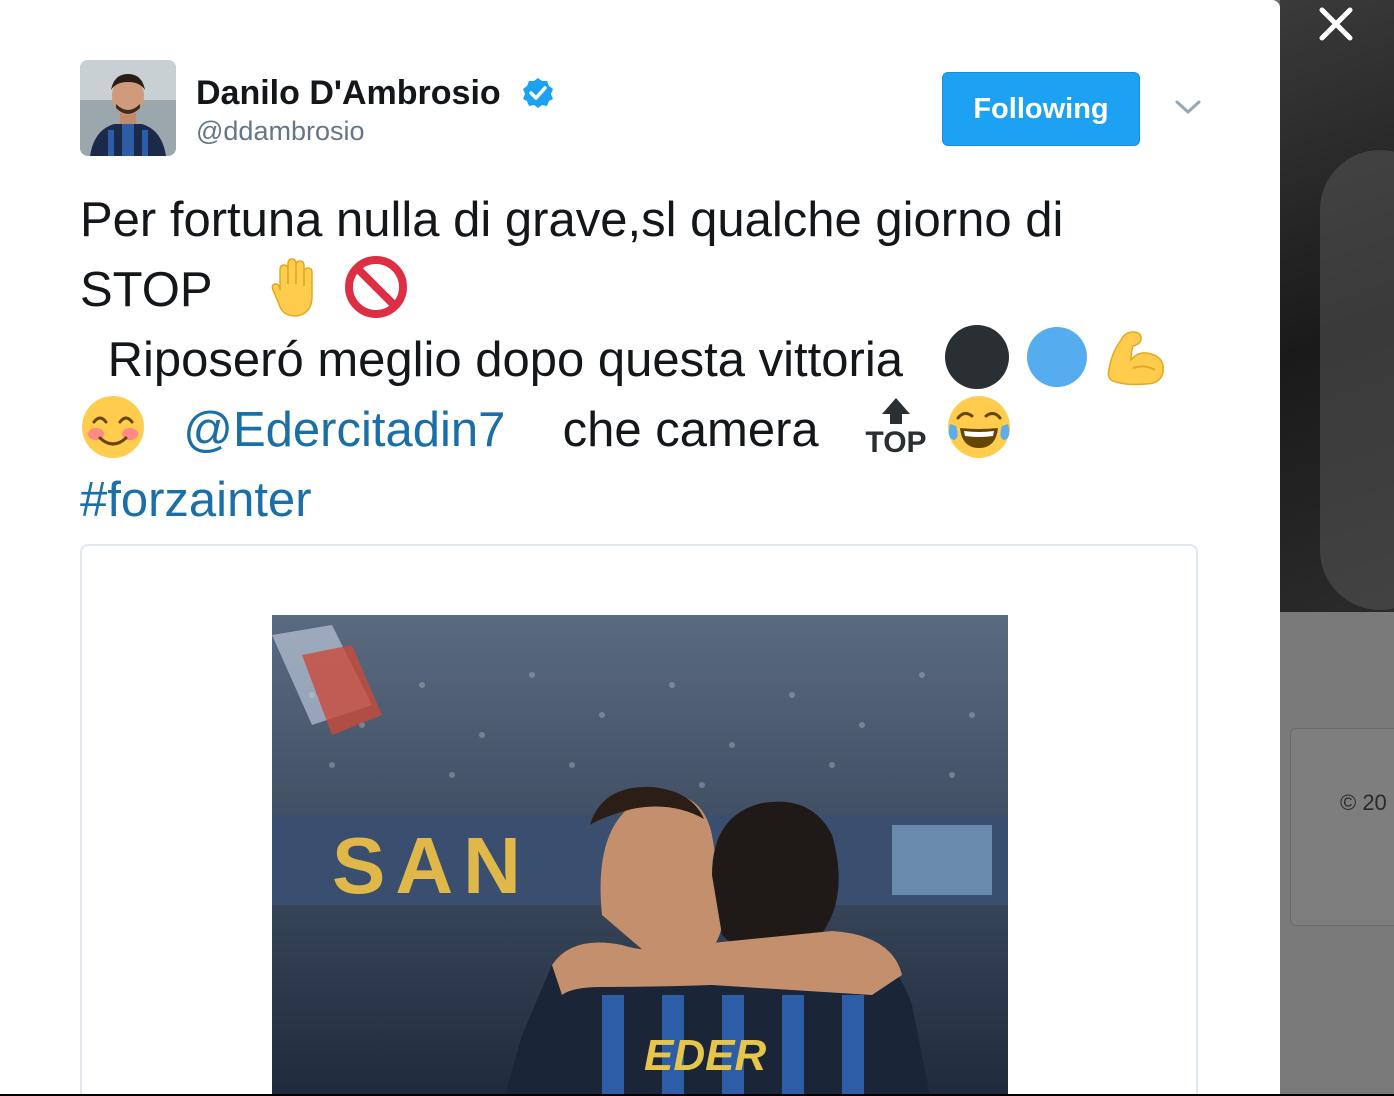 The width and height of the screenshot is (1394, 1096). I want to click on chevron-down-icon, so click(1188, 107).